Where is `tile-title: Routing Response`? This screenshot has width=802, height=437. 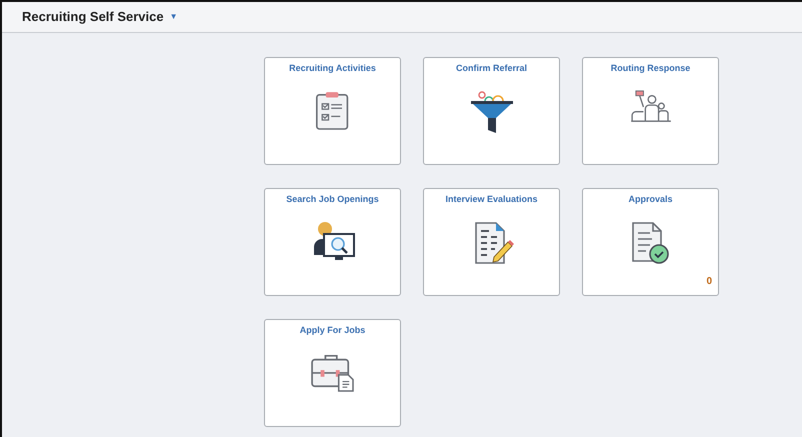
tile-title: Routing Response is located at coordinates (650, 68).